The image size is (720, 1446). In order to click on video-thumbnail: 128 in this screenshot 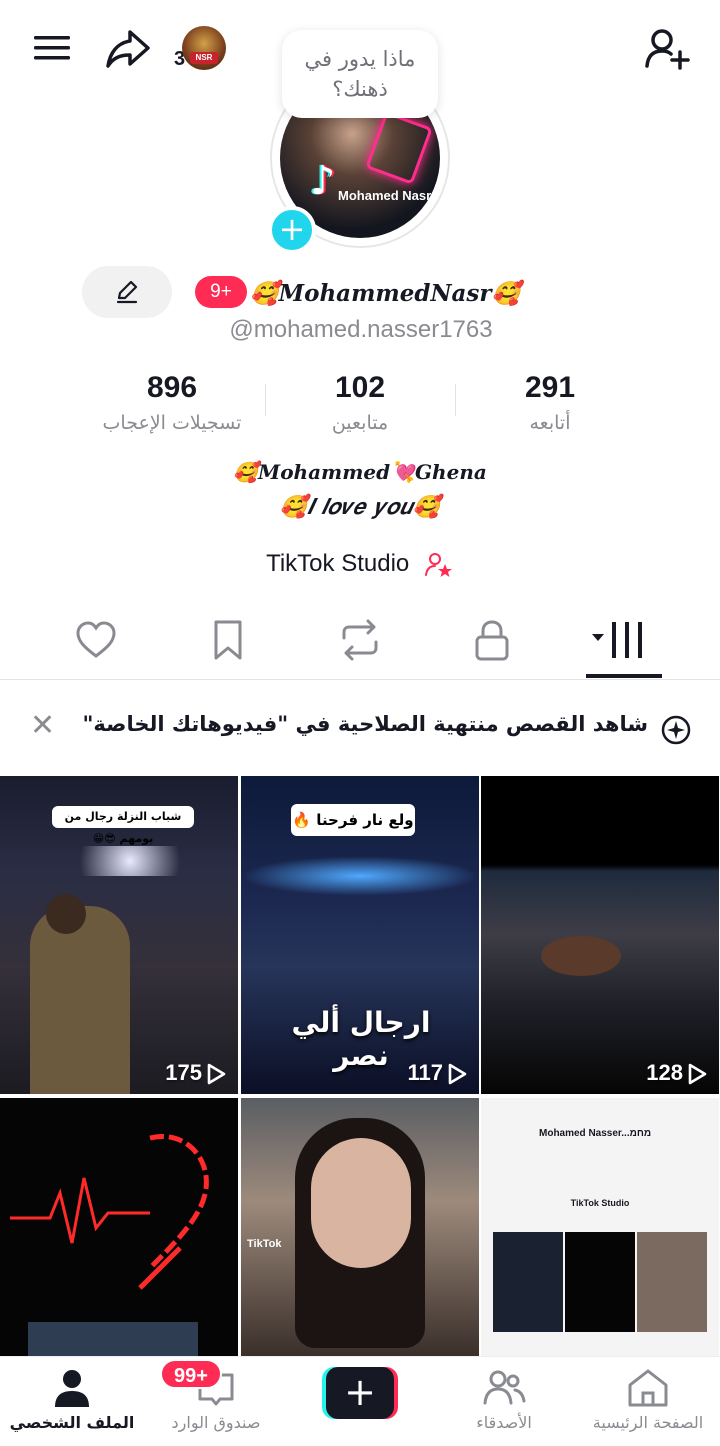, I will do `click(600, 935)`.